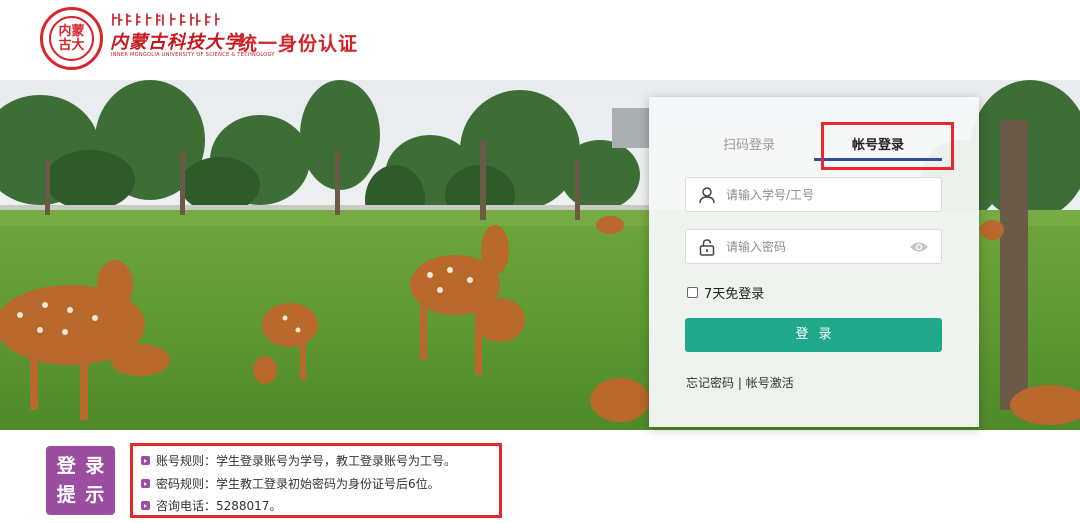 The width and height of the screenshot is (1080, 523). I want to click on login-links: 忘记密码 | 帐号激活, so click(740, 382).